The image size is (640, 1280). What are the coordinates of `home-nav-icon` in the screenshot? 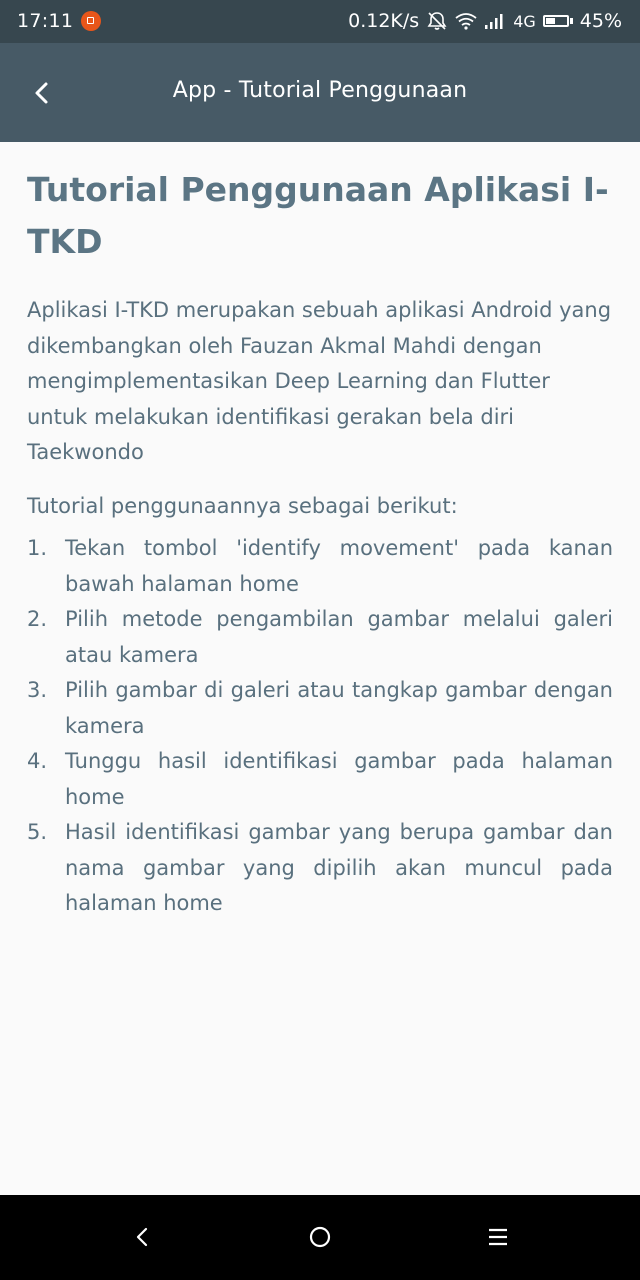 It's located at (320, 1237).